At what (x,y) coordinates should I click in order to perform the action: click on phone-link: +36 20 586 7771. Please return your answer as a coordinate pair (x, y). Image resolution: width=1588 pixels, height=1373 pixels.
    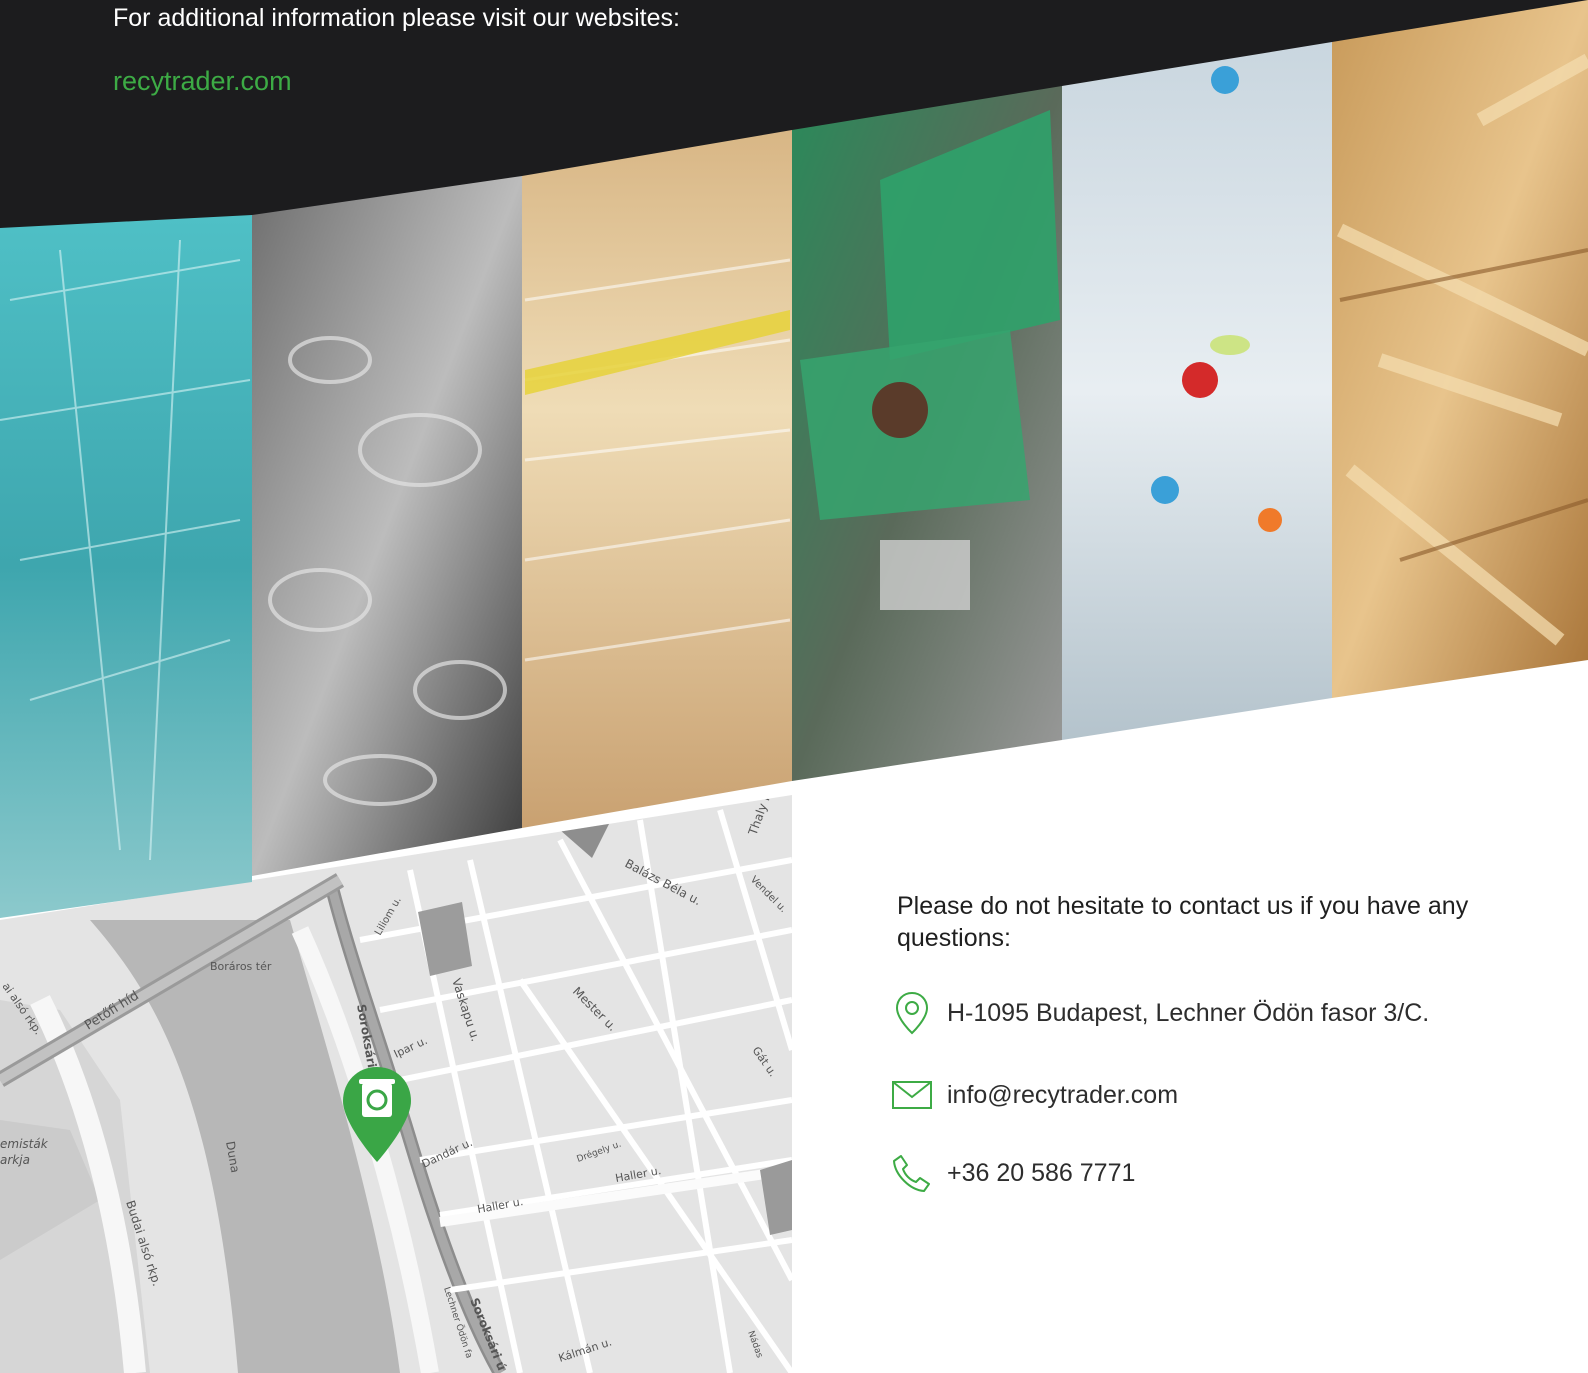
    Looking at the image, I should click on (1041, 1173).